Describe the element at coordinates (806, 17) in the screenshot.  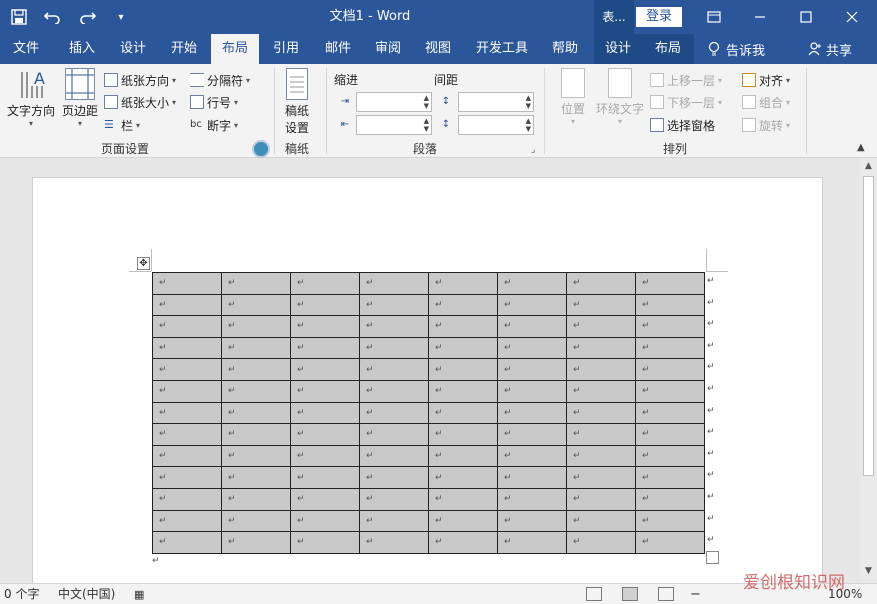
I see `maximize-icon` at that location.